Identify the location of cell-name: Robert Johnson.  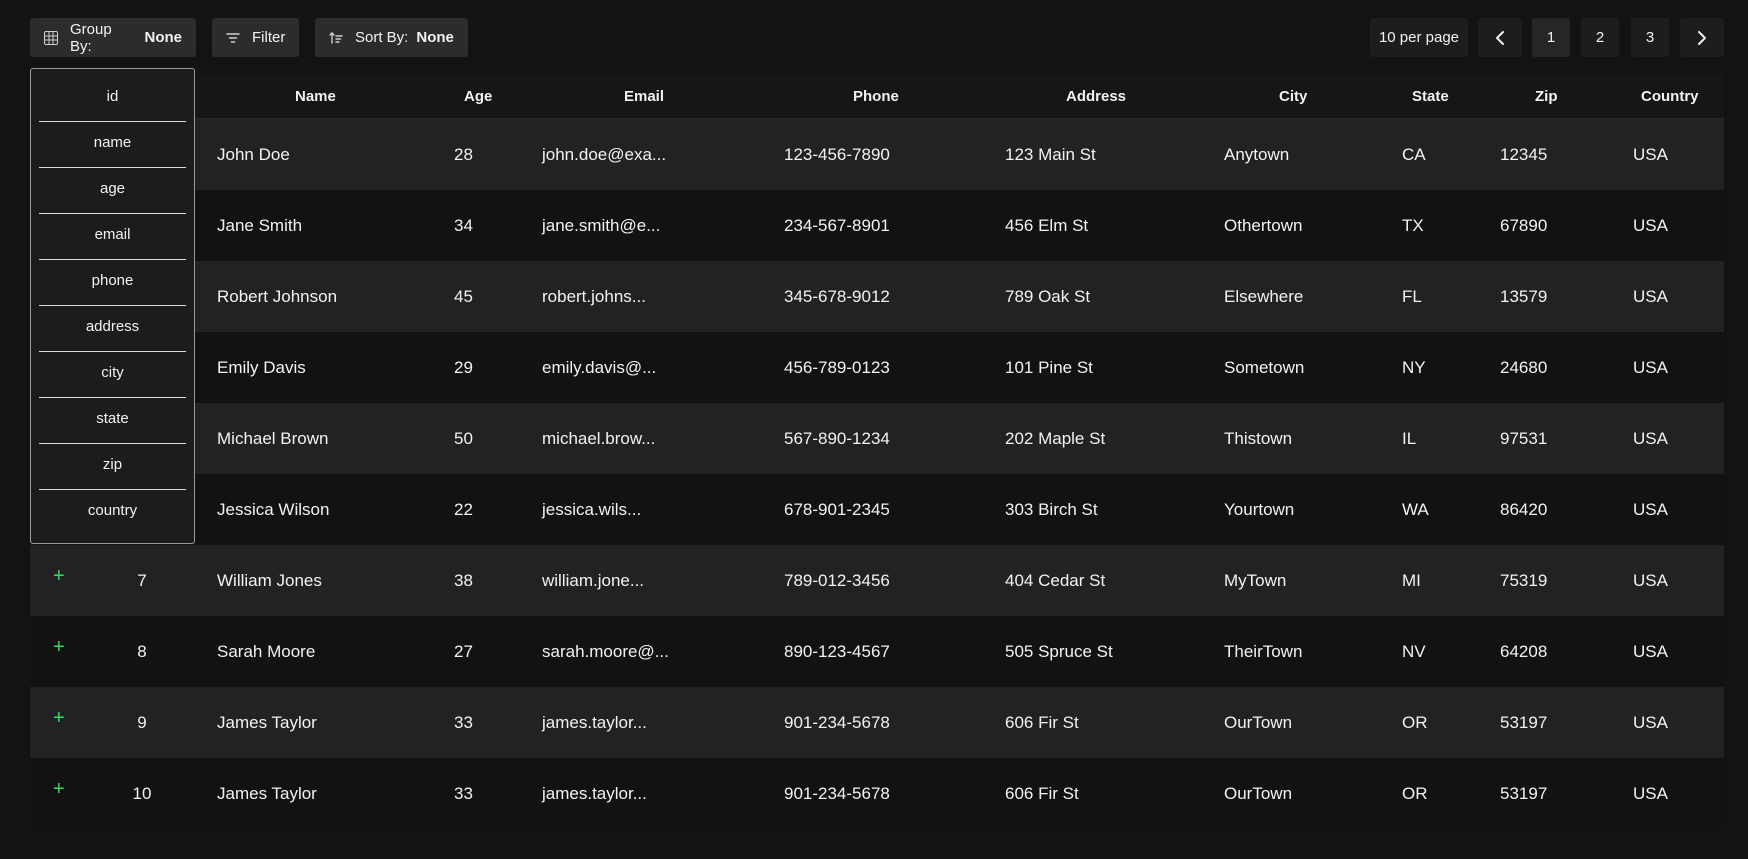
(277, 296).